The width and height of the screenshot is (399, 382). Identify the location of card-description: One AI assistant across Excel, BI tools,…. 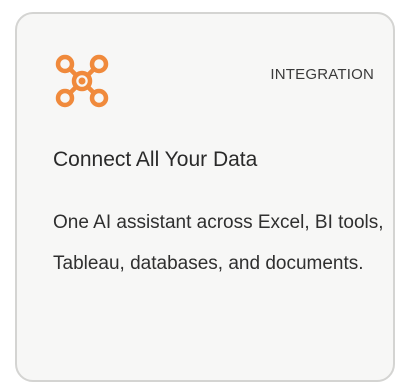
(218, 243).